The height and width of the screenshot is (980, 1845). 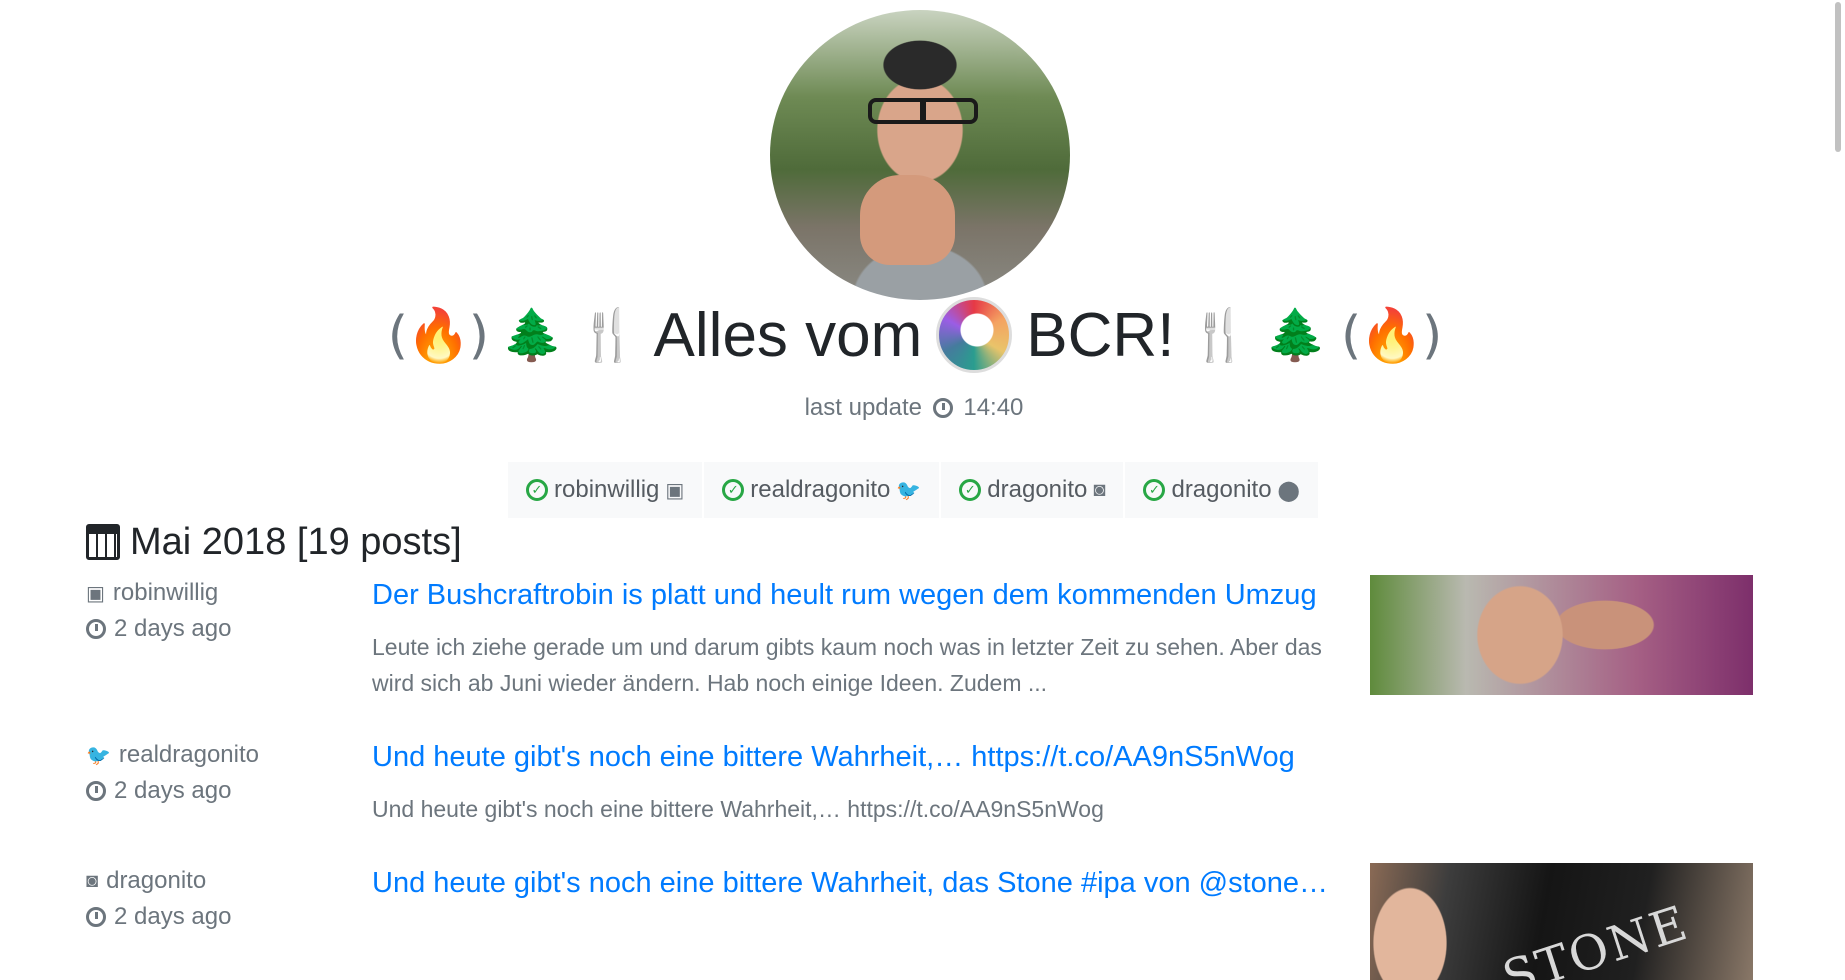 I want to click on title-suffix: BCR!, so click(x=1100, y=335).